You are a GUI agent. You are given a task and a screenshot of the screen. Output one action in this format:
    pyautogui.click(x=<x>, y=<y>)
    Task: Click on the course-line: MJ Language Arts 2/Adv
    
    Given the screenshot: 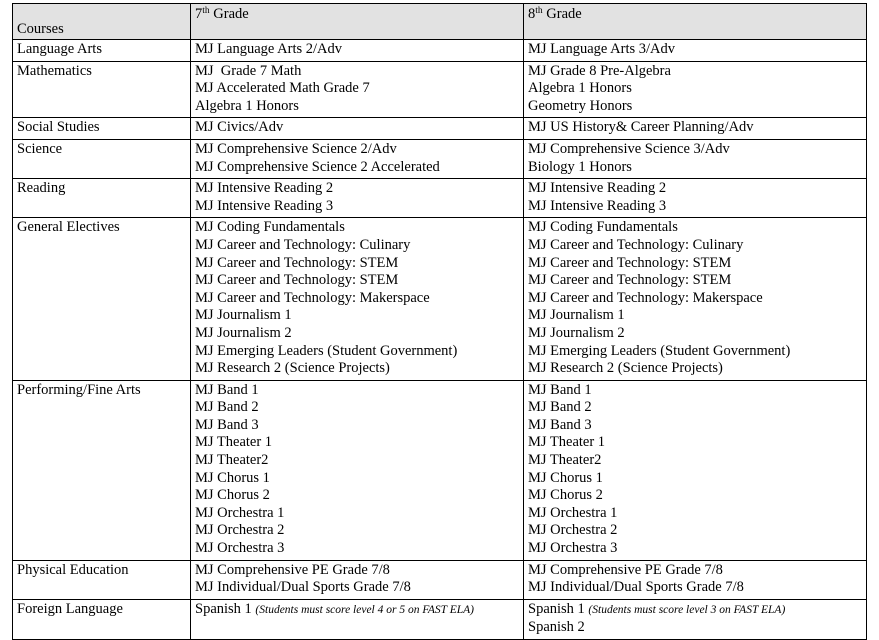 What is the action you would take?
    pyautogui.click(x=359, y=50)
    